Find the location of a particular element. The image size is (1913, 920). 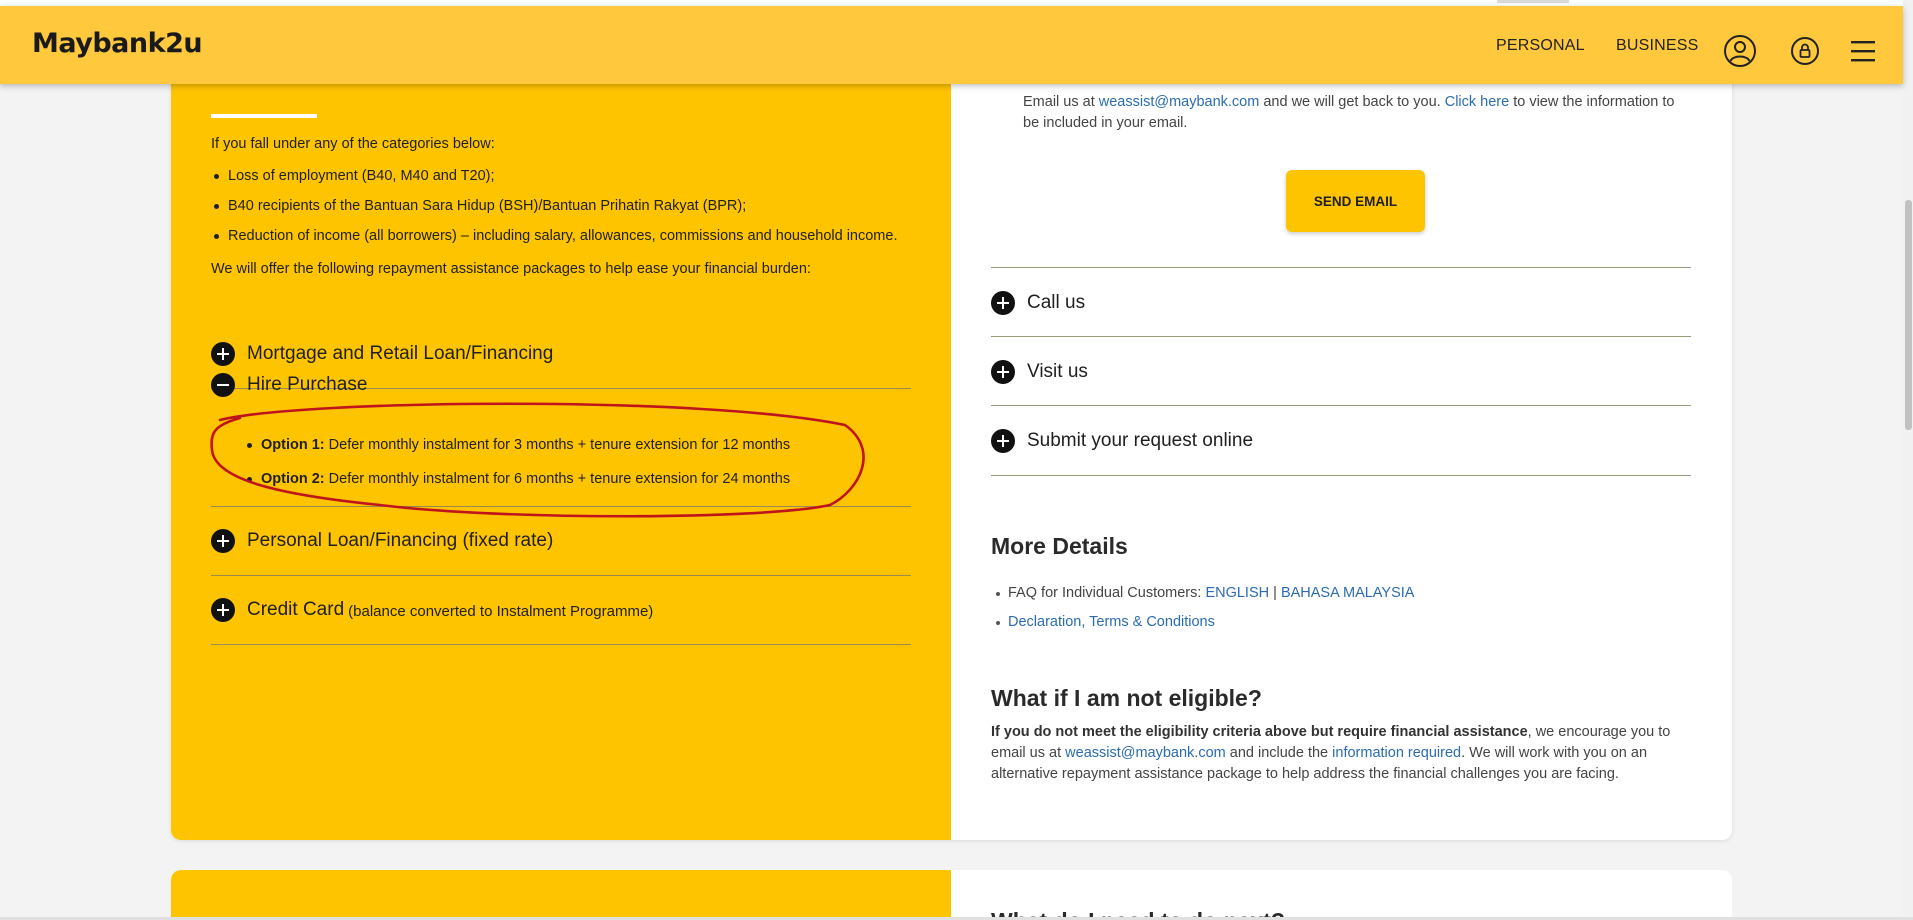

next-steps-left-panel is located at coordinates (561, 895).